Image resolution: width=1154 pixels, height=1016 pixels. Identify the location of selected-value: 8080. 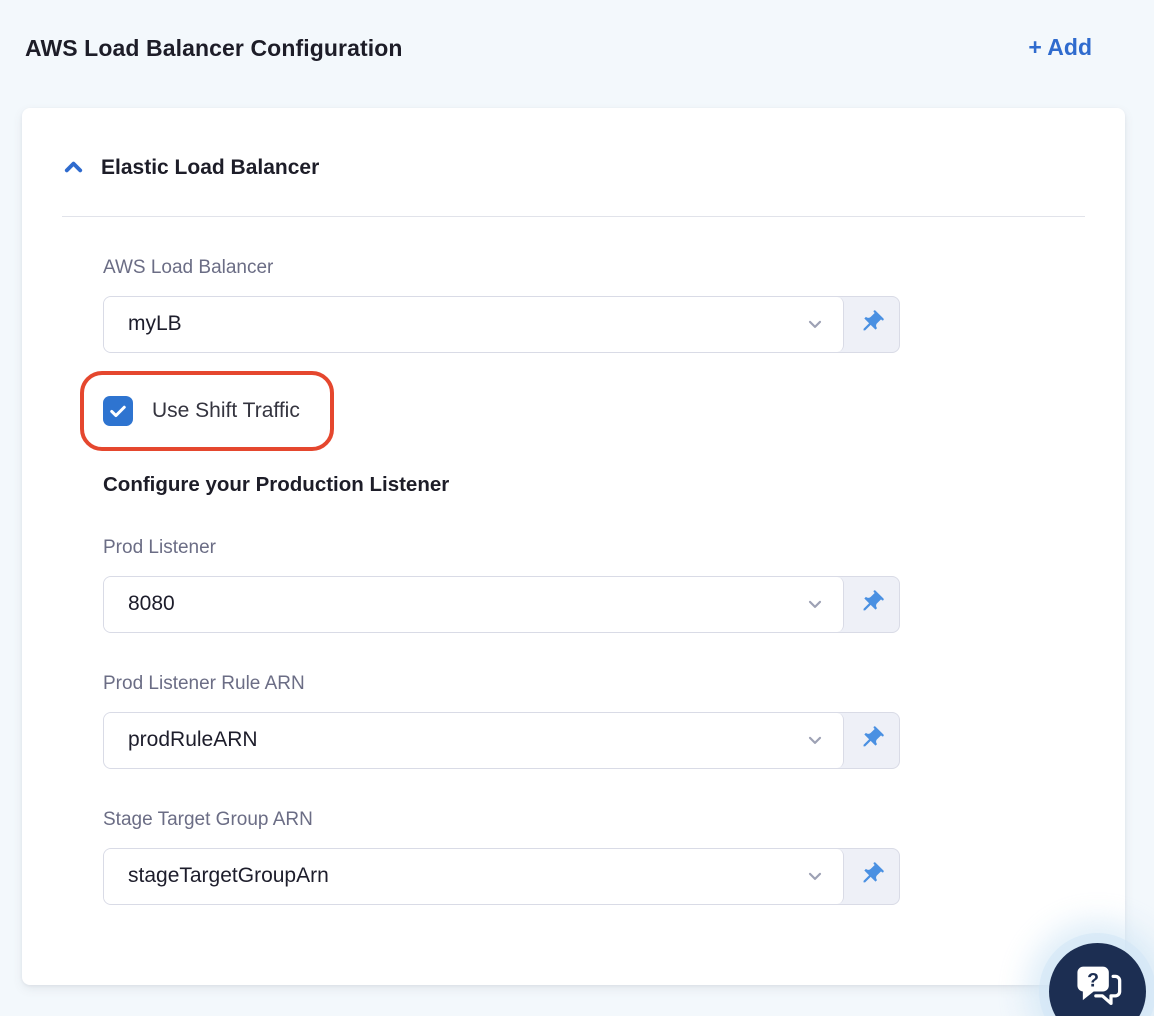
(151, 604).